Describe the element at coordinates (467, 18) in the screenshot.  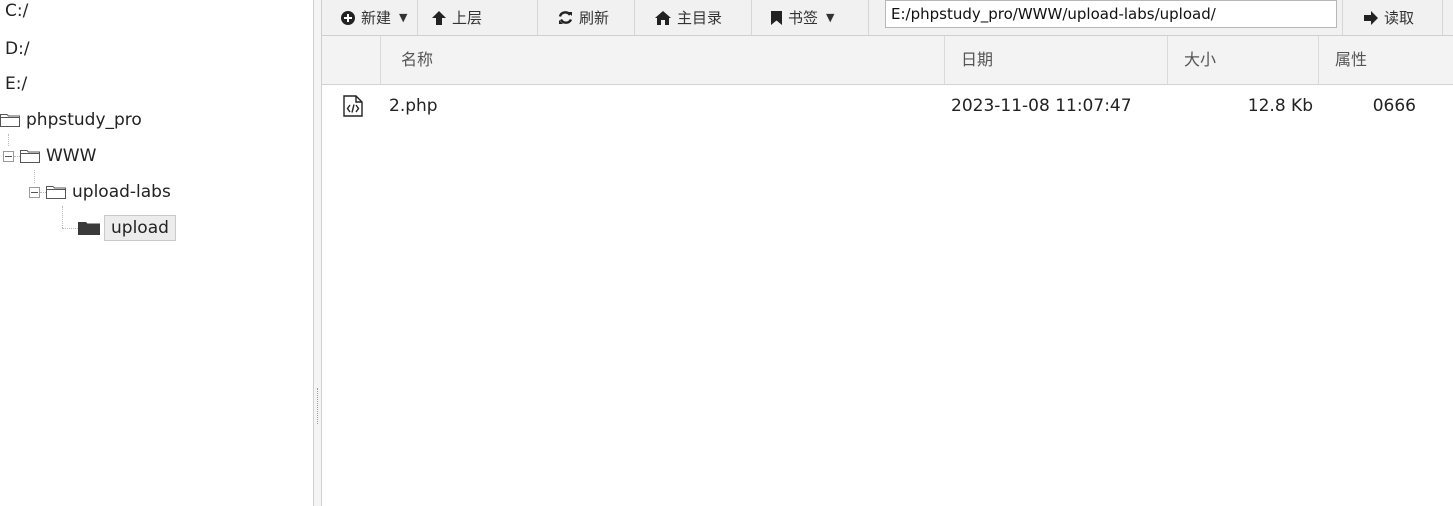
I see `up-label: 上层` at that location.